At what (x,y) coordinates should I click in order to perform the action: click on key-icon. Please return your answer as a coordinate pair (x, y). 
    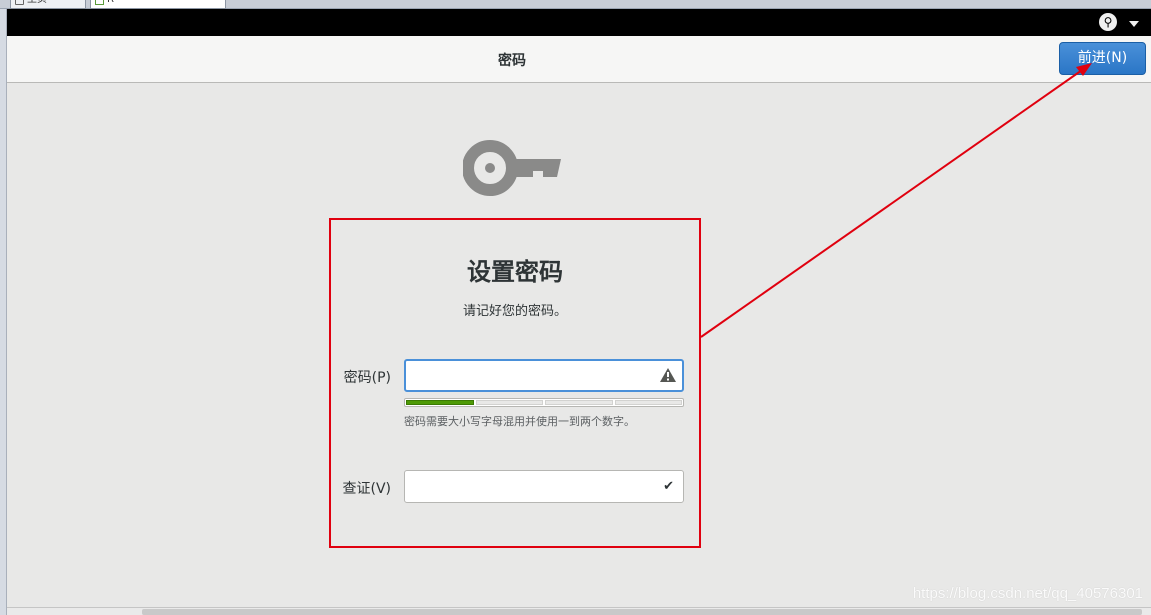
    Looking at the image, I should click on (512, 168).